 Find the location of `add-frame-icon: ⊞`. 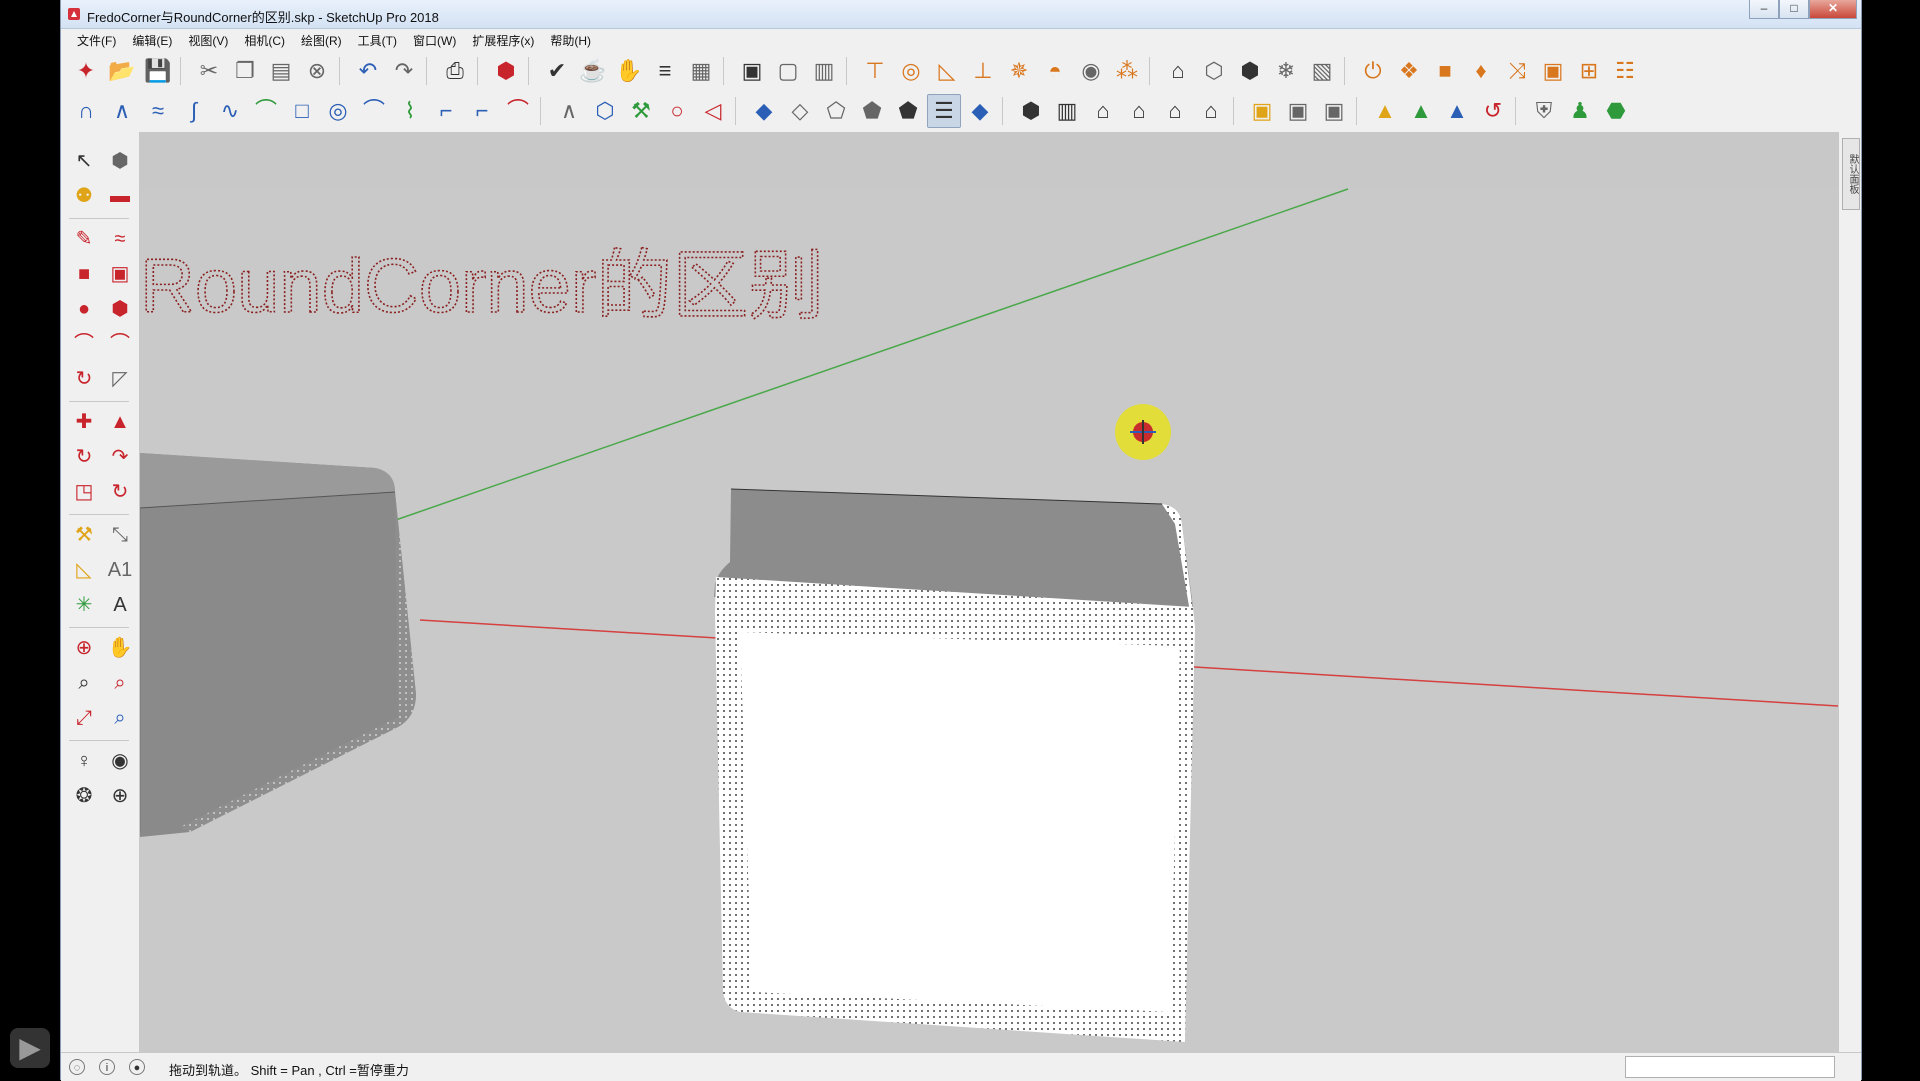

add-frame-icon: ⊞ is located at coordinates (1589, 71).